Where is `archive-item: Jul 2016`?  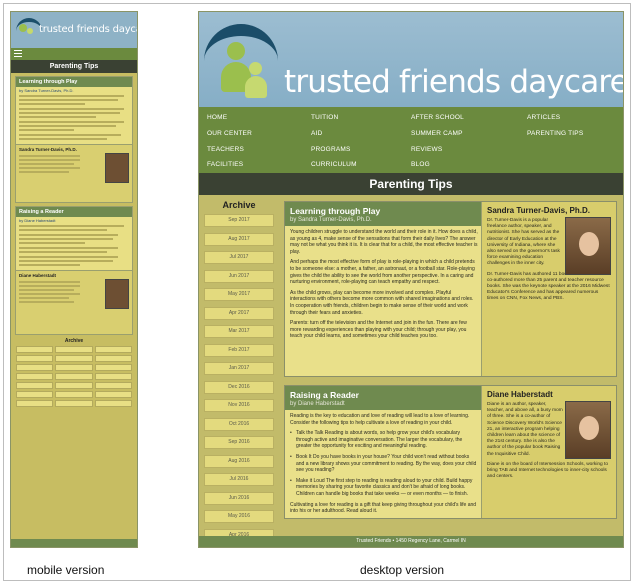 archive-item: Jul 2016 is located at coordinates (239, 479).